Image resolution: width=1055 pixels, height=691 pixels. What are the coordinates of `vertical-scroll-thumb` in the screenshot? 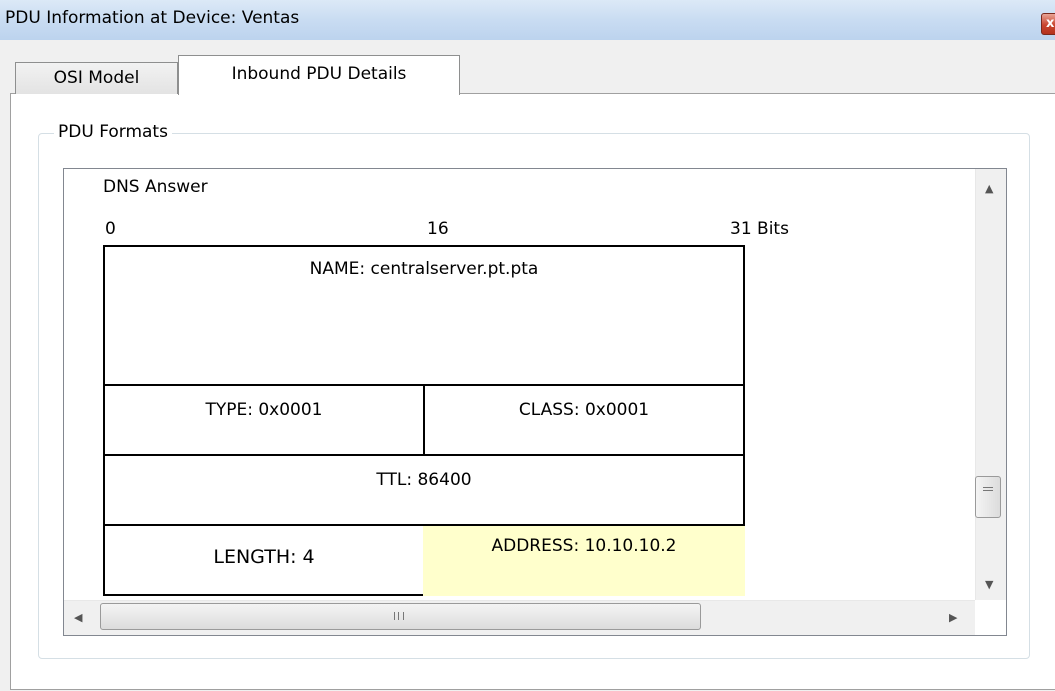 It's located at (988, 497).